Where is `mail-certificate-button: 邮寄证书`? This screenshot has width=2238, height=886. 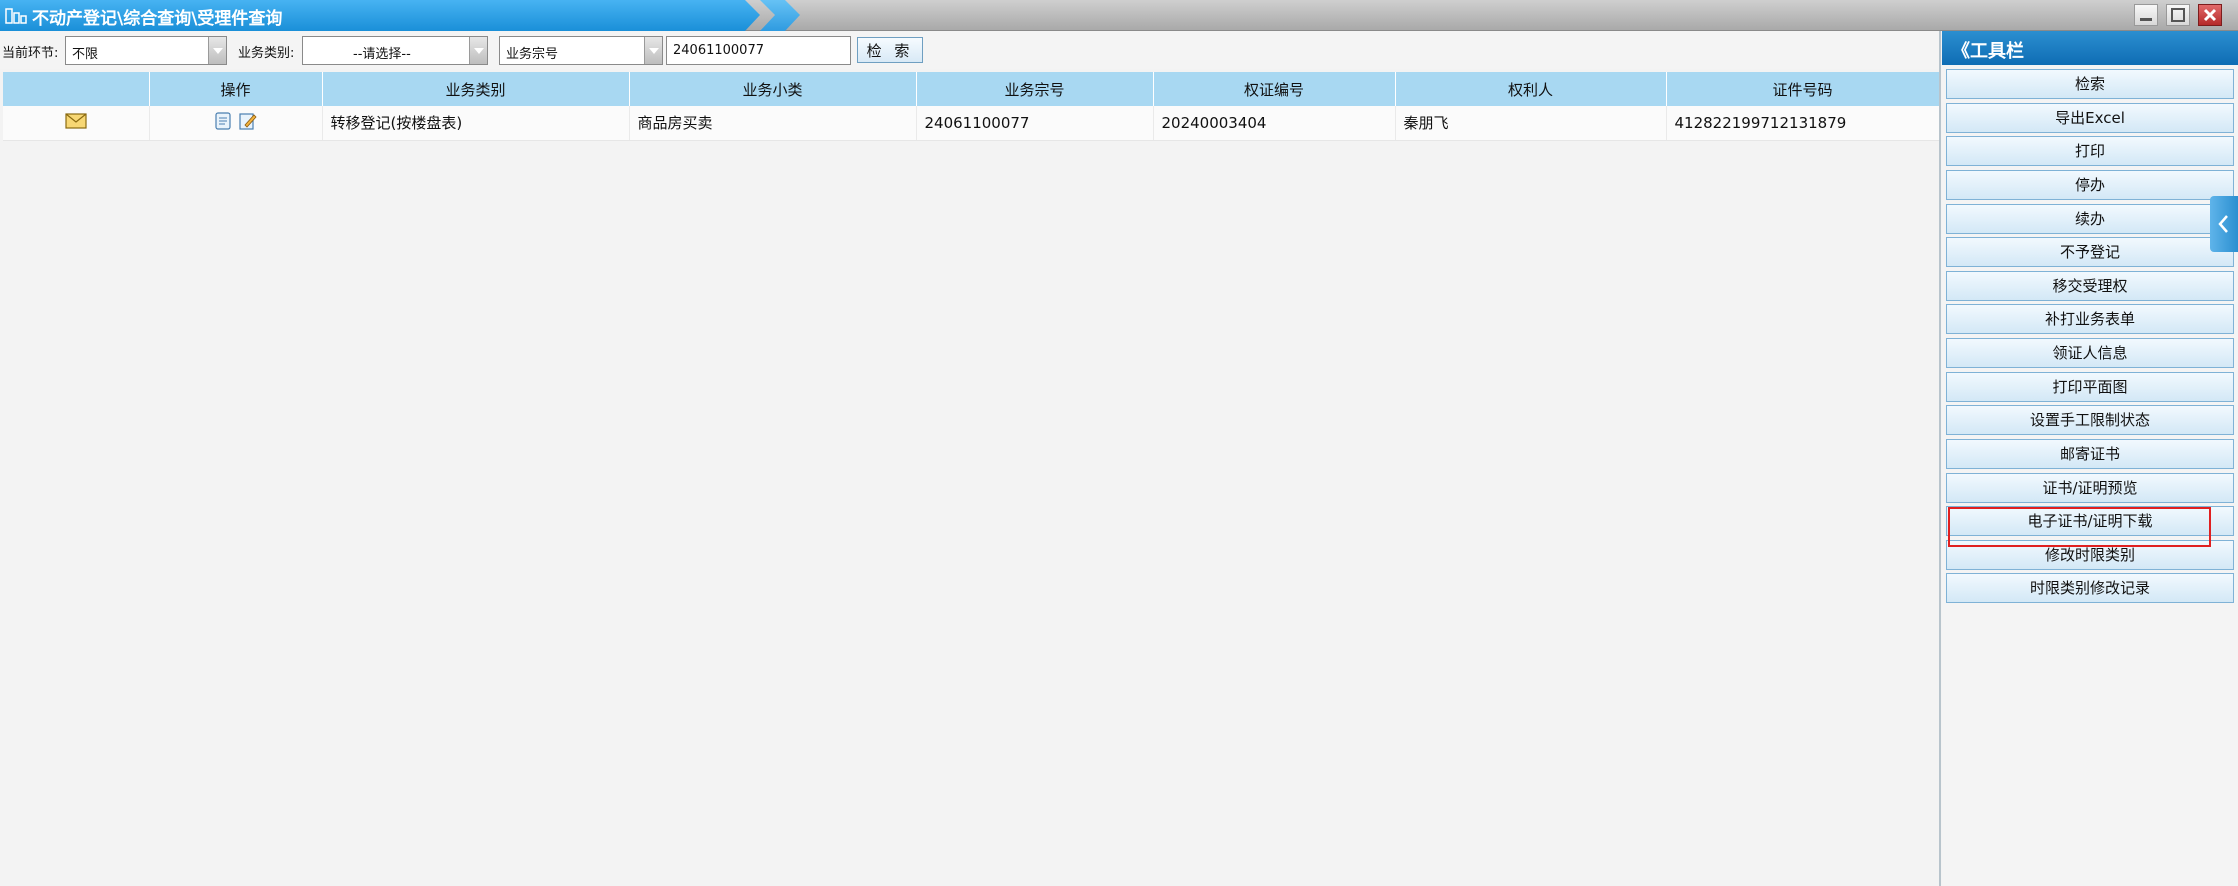
mail-certificate-button: 邮寄证书 is located at coordinates (2090, 454).